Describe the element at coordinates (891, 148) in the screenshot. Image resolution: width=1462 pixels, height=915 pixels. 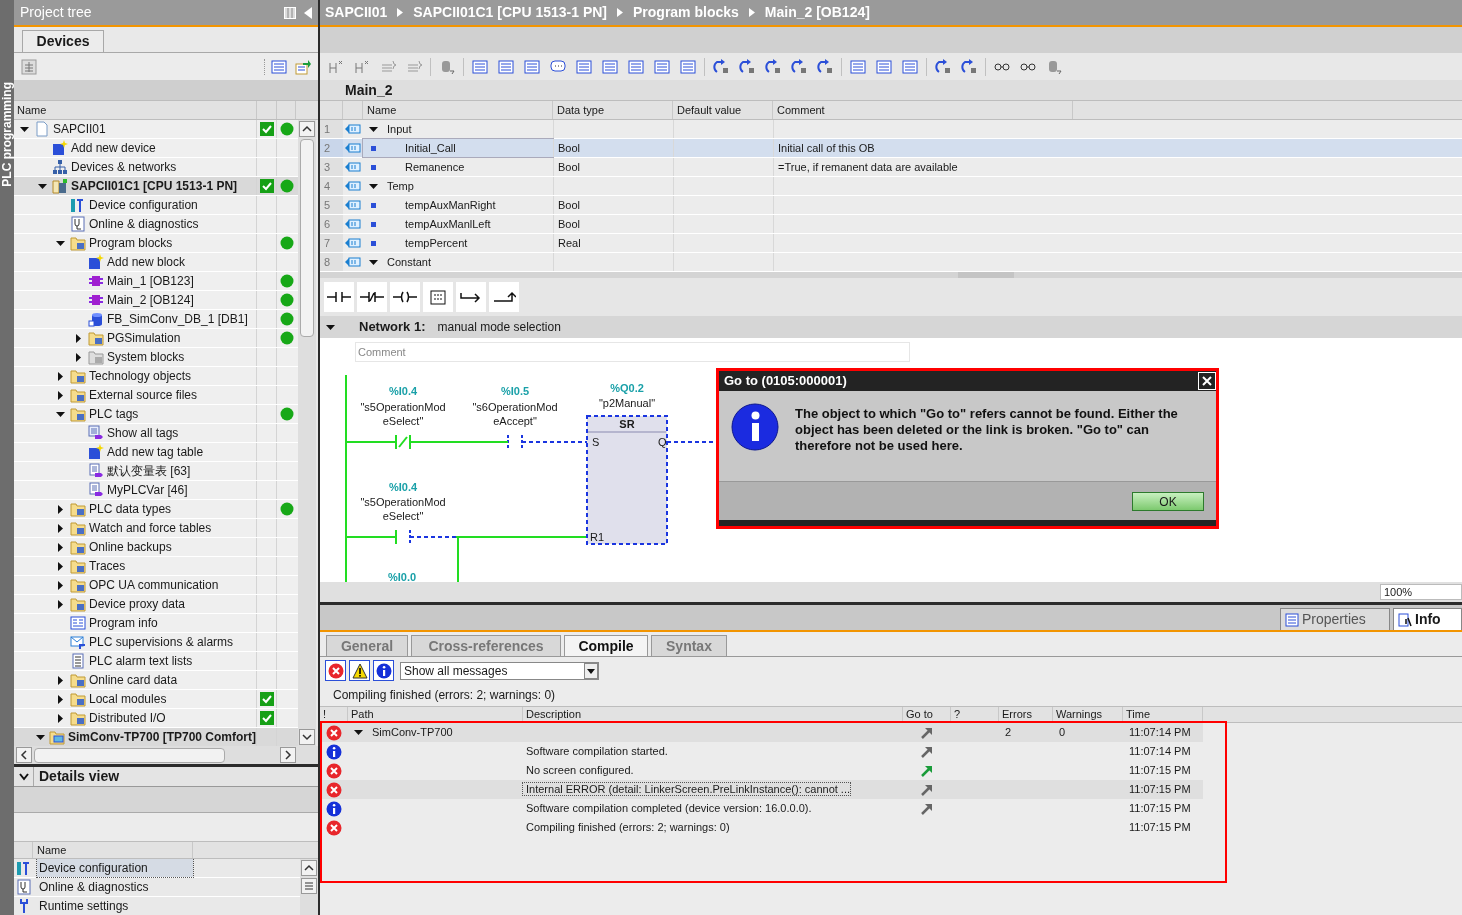
I see `table-row: 2 Initial_Call Bool Initial call of this OB` at that location.